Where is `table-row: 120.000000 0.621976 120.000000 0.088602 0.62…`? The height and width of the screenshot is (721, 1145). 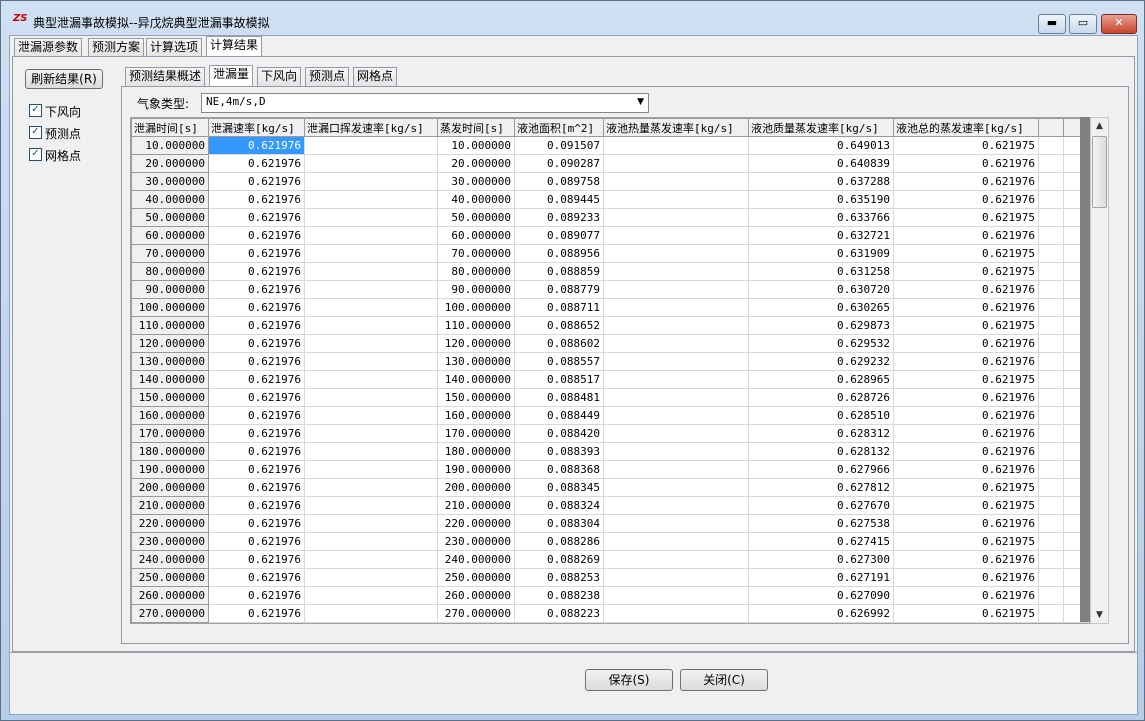 table-row: 120.000000 0.621976 120.000000 0.088602 0.62… is located at coordinates (609, 343).